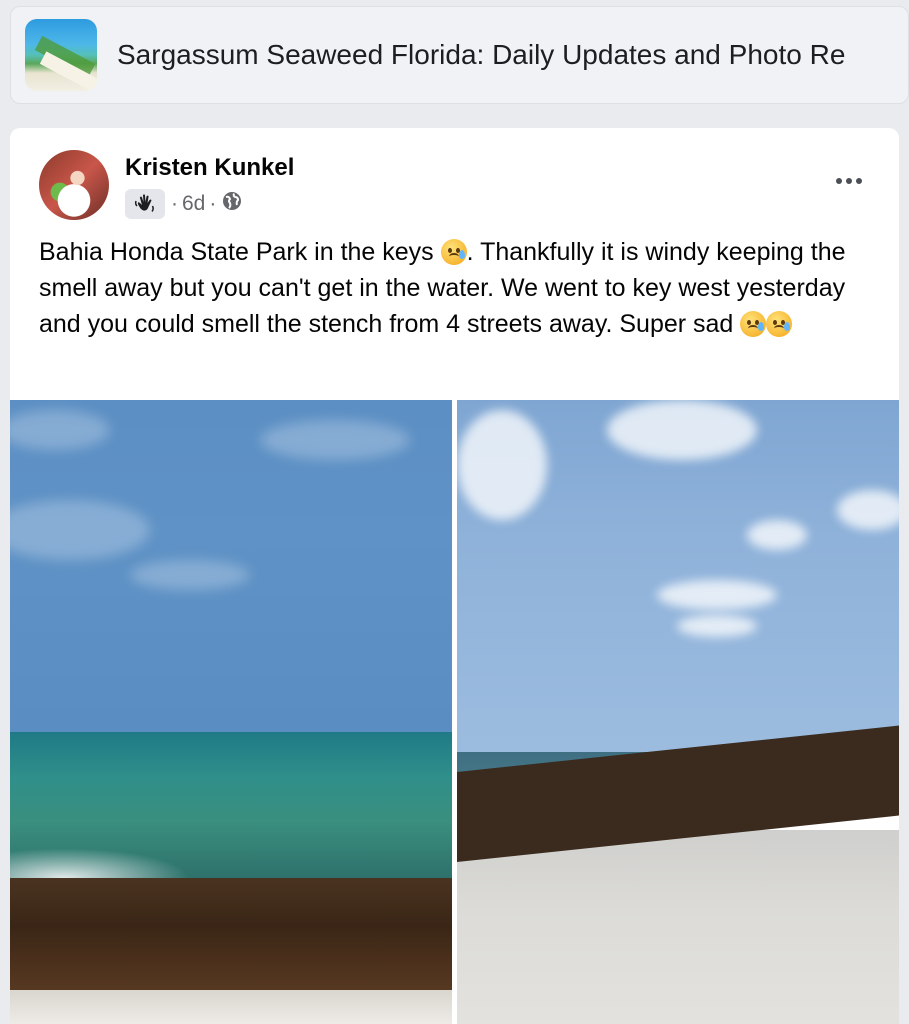 The image size is (909, 1024). Describe the element at coordinates (145, 204) in the screenshot. I see `waving-hand-icon` at that location.